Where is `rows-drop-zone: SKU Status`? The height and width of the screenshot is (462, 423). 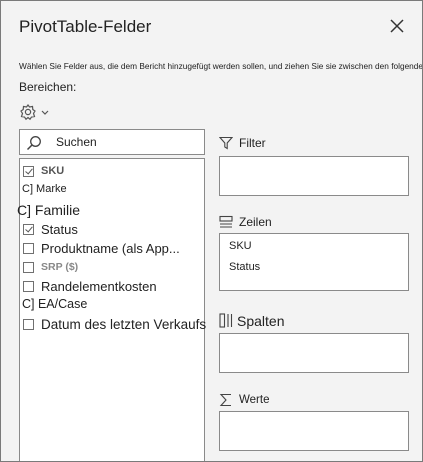 rows-drop-zone: SKU Status is located at coordinates (314, 262).